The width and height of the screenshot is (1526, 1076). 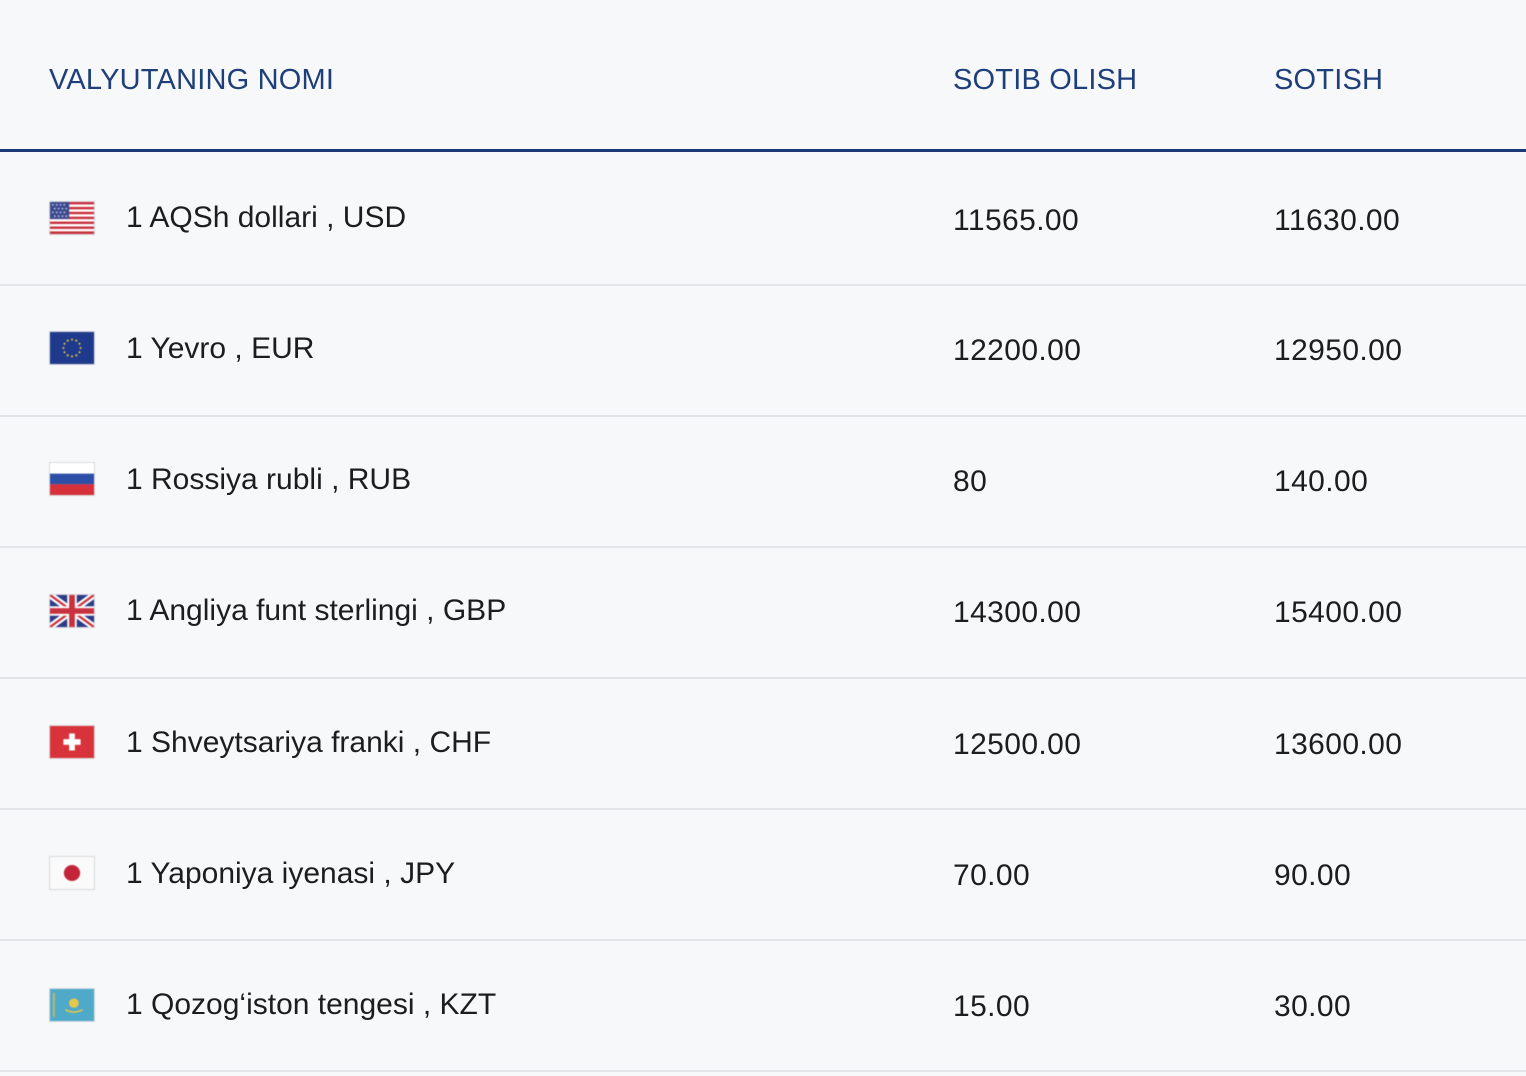 What do you see at coordinates (1338, 612) in the screenshot?
I see `sell-rate: 15400.00` at bounding box center [1338, 612].